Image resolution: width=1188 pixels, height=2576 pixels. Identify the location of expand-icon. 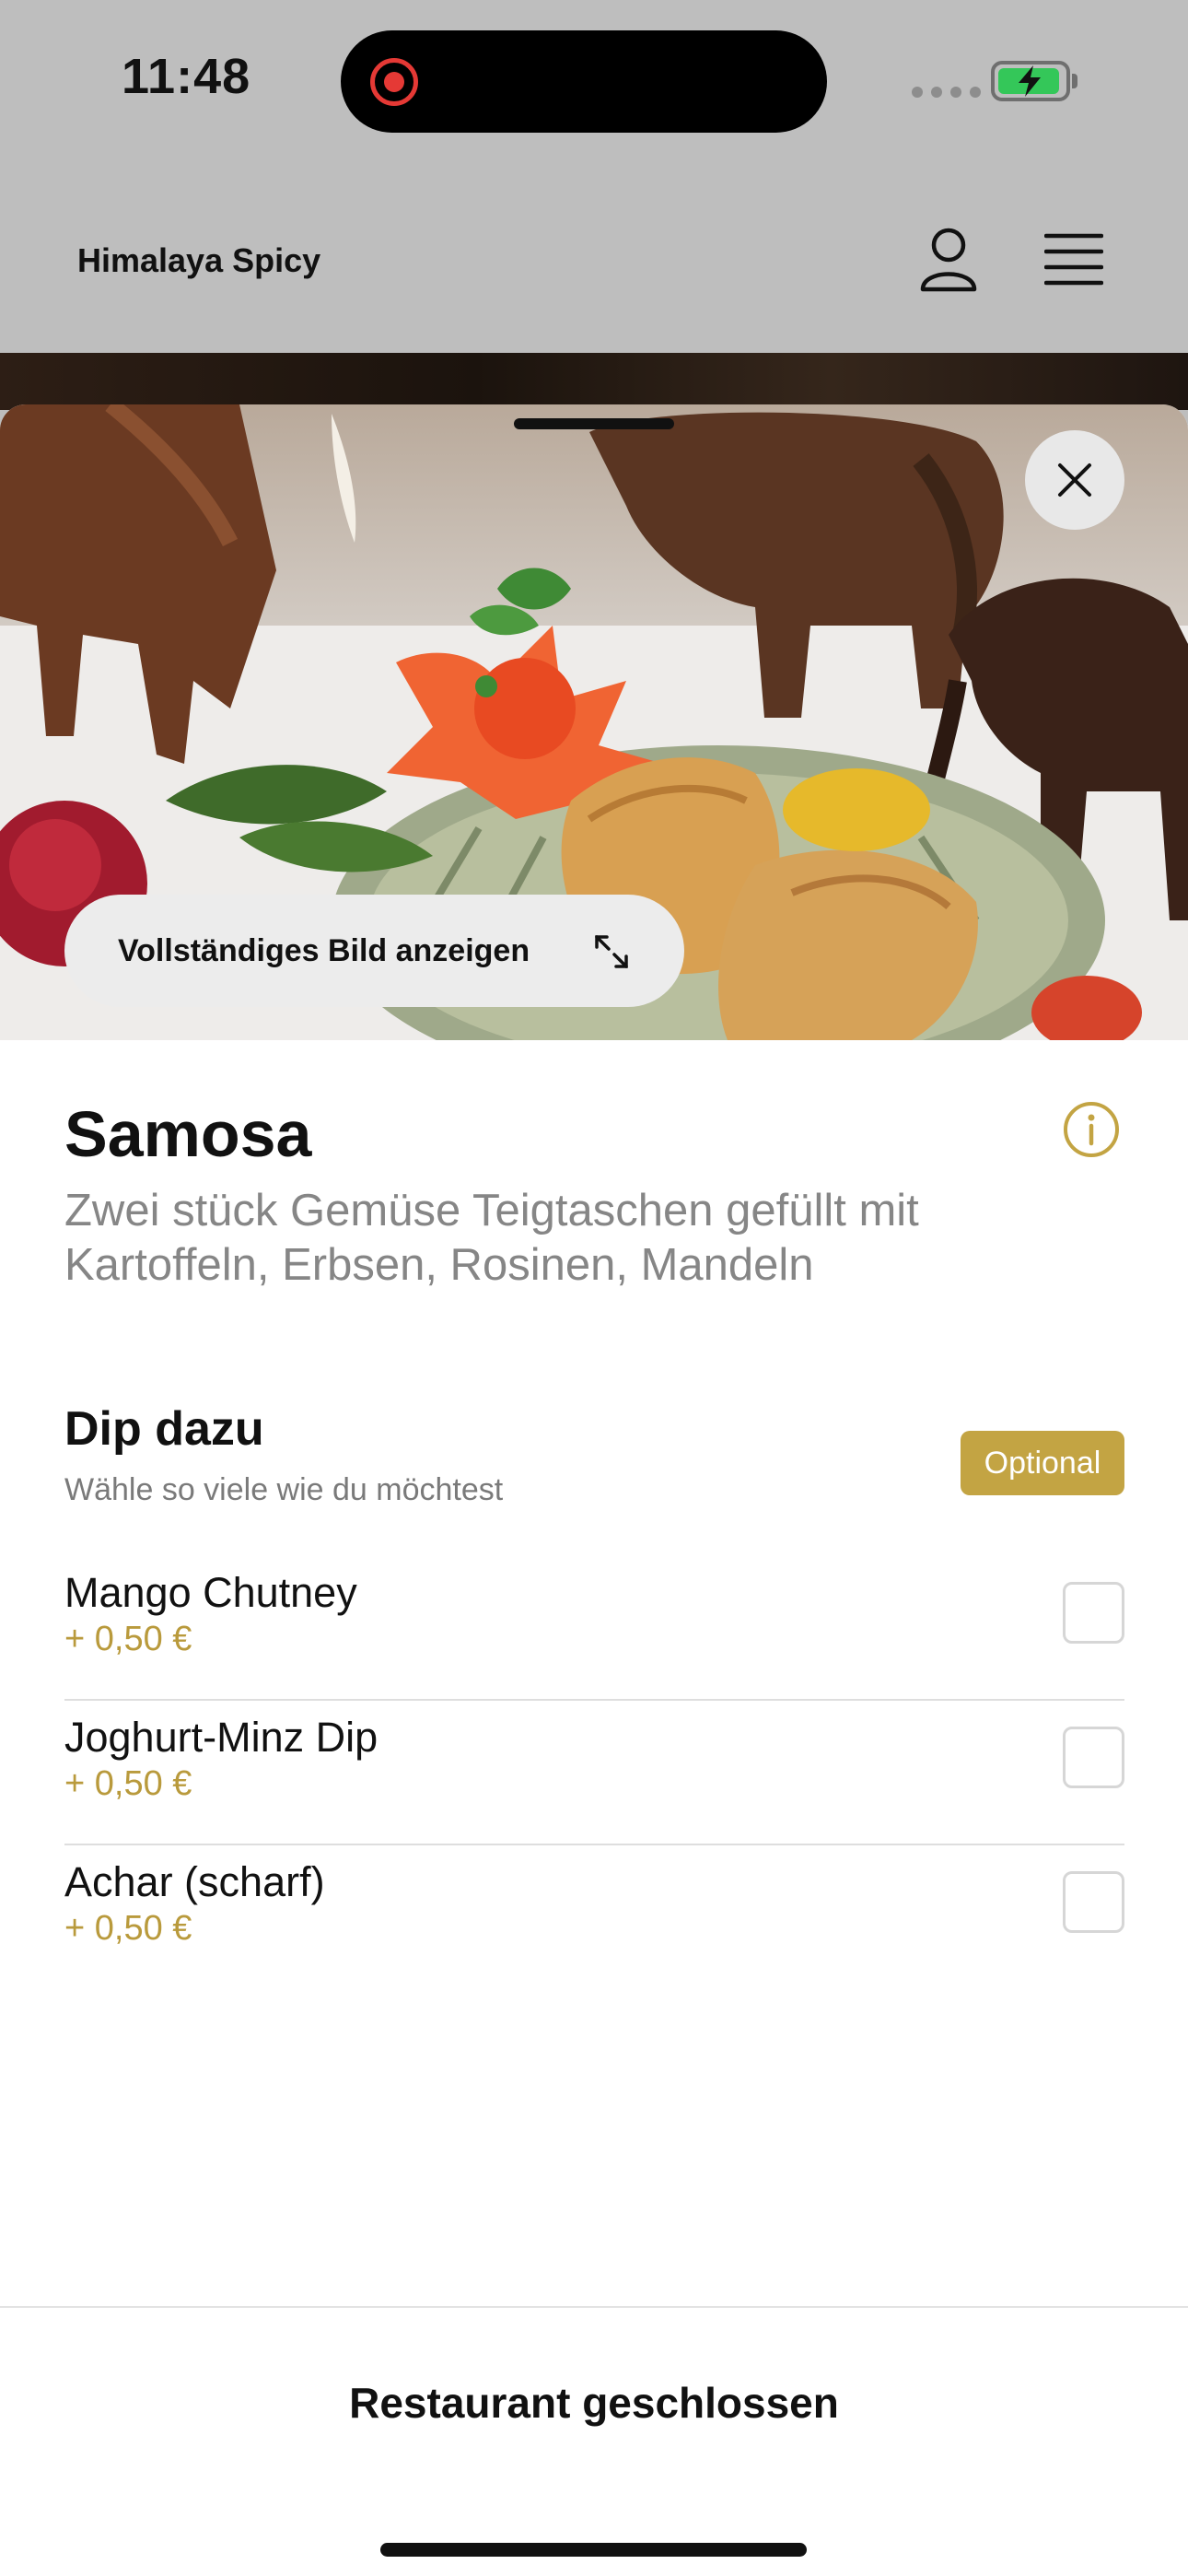
(611, 951).